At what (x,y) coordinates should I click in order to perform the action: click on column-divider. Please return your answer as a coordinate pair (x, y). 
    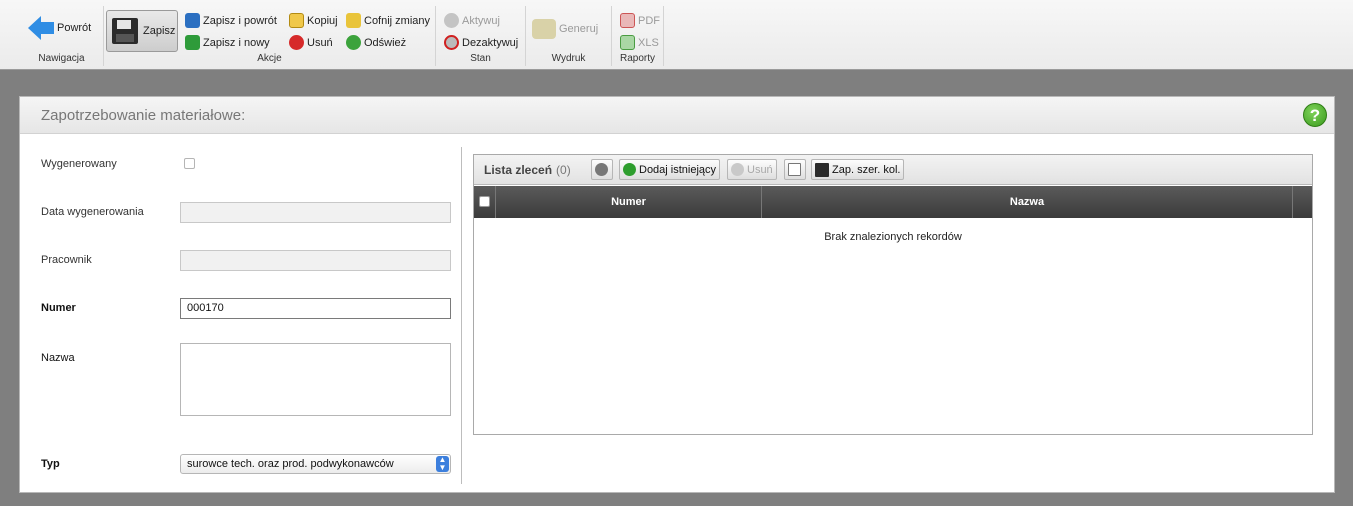
    Looking at the image, I should click on (461, 315).